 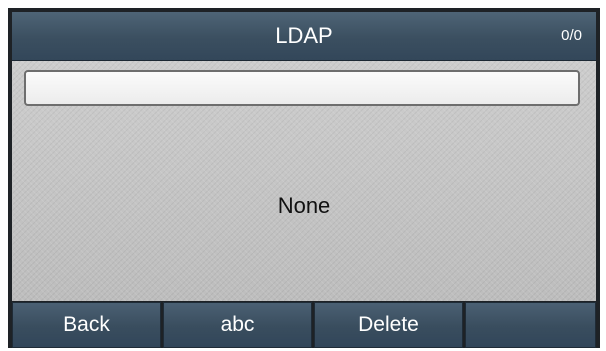 I want to click on input-mode-softkey: abc, so click(x=237, y=325).